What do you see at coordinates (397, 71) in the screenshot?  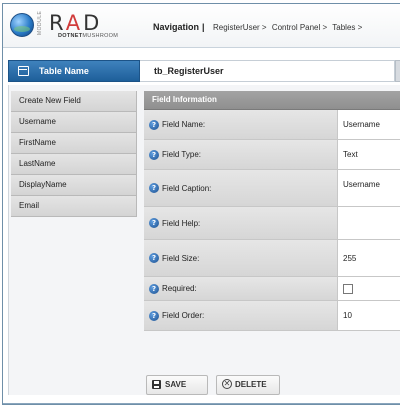 I see `table-name-bar-end` at bounding box center [397, 71].